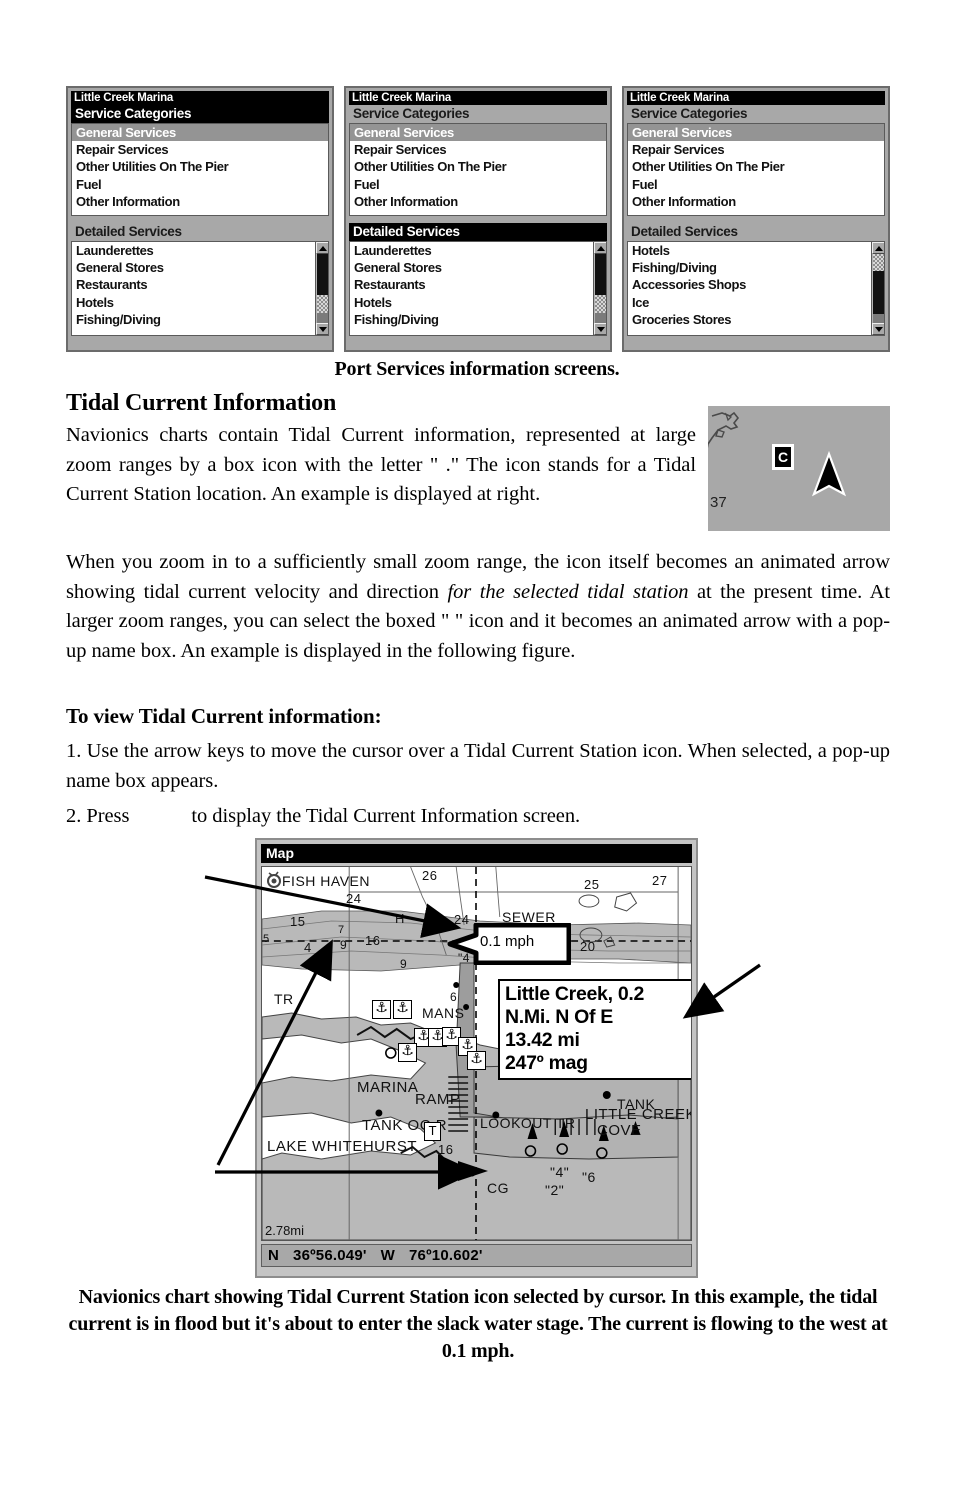 The height and width of the screenshot is (1487, 954). What do you see at coordinates (224, 716) in the screenshot?
I see `subheading-to-view: To view Tidal Current information:` at bounding box center [224, 716].